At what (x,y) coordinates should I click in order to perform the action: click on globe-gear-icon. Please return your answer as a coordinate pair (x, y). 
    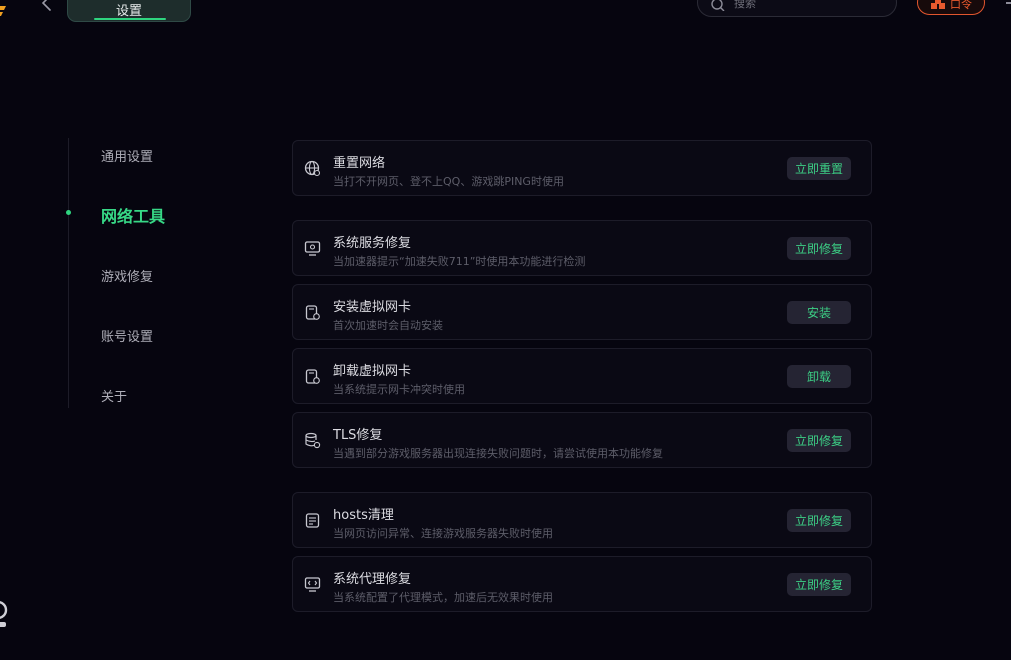
    Looking at the image, I should click on (312, 168).